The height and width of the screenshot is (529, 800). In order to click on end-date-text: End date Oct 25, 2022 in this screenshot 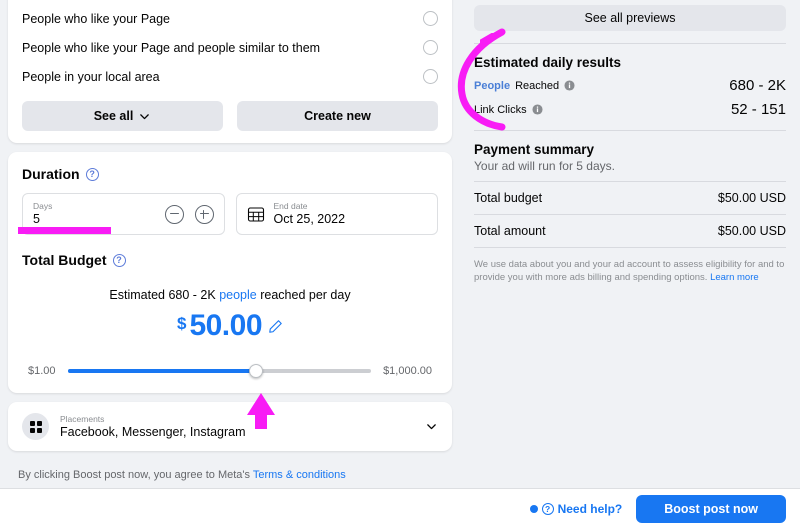, I will do `click(351, 214)`.